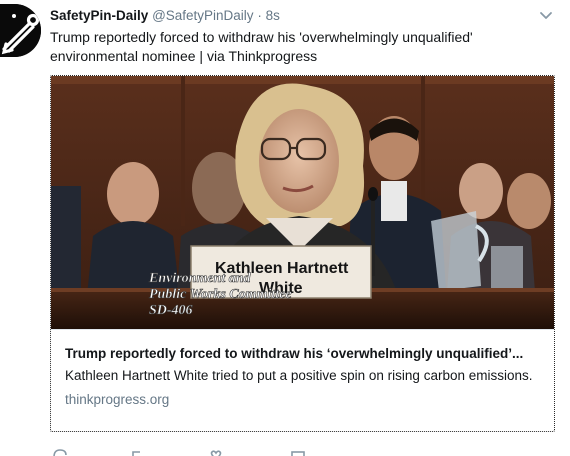 This screenshot has height=456, width=570. Describe the element at coordinates (303, 399) in the screenshot. I see `card-domain: thinkprogress.org` at that location.